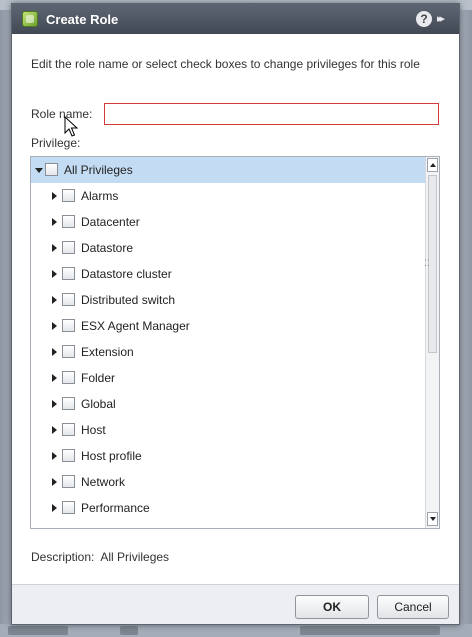  What do you see at coordinates (228, 456) in the screenshot?
I see `tree-row: Host profile` at bounding box center [228, 456].